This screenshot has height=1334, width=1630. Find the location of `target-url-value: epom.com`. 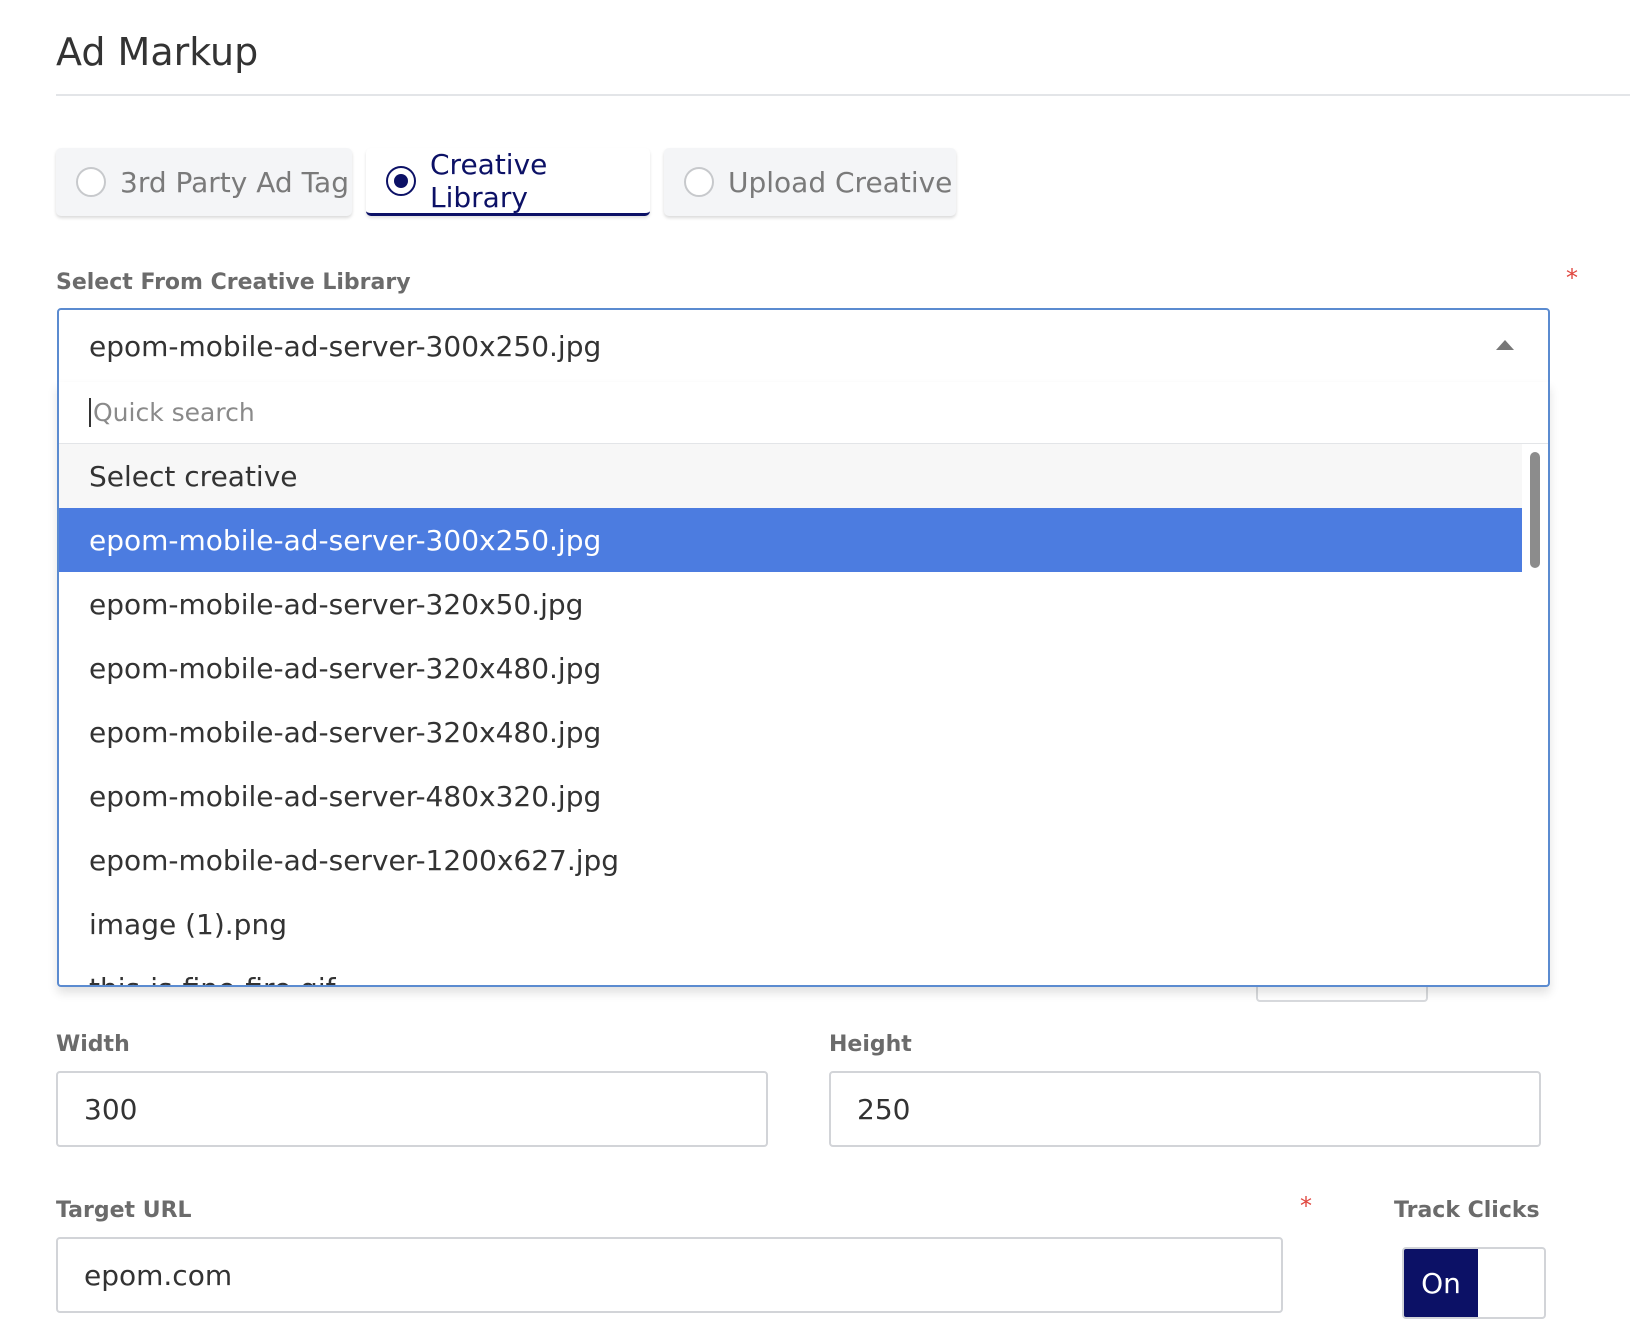

target-url-value: epom.com is located at coordinates (158, 1275).